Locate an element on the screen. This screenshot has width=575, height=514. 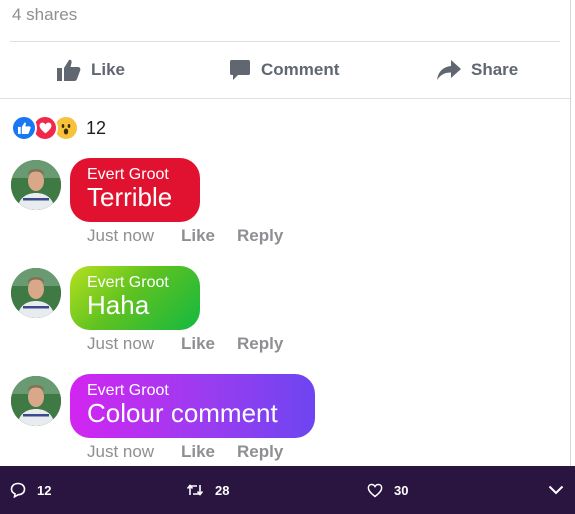
comment-bubble: Evert Groot Terrible is located at coordinates (135, 190).